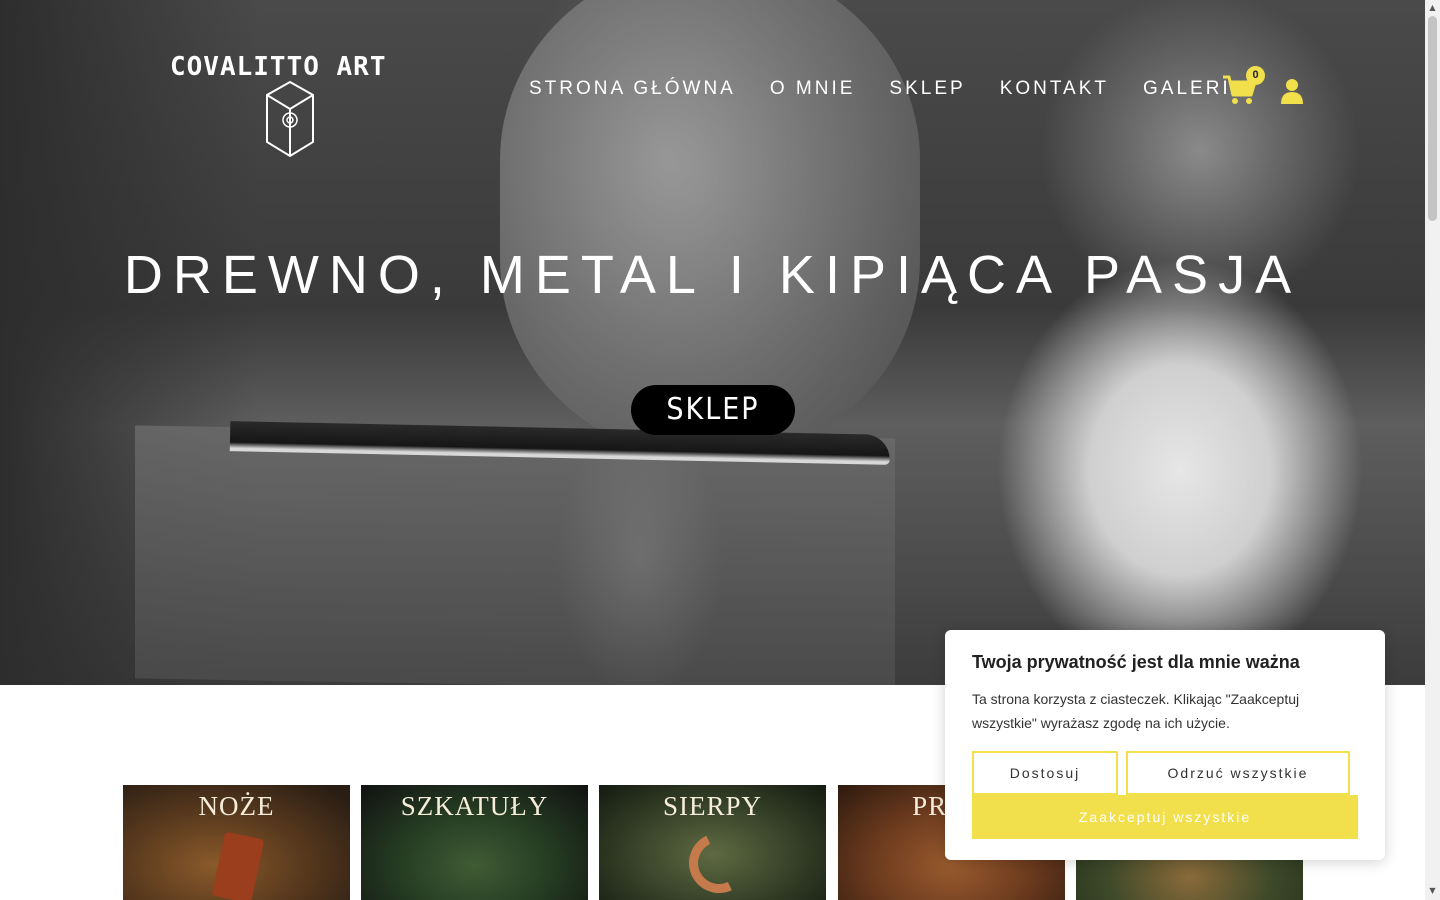 This screenshot has height=900, width=1440. I want to click on nav-item-shop: SKLEP, so click(927, 89).